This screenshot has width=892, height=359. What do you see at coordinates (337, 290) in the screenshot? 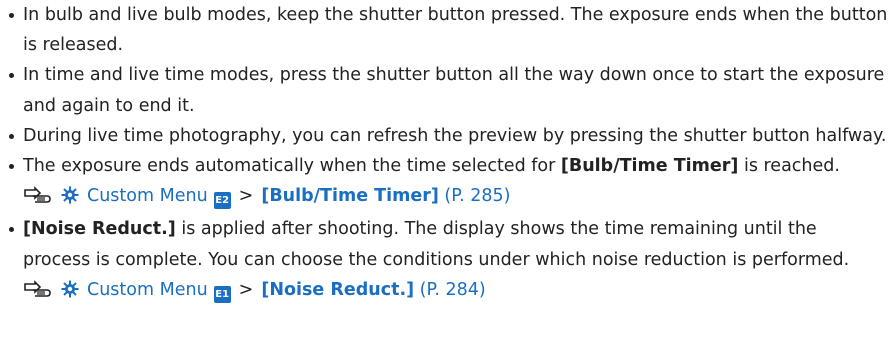
I see `menu-item-link: [Noise Reduct.]` at bounding box center [337, 290].